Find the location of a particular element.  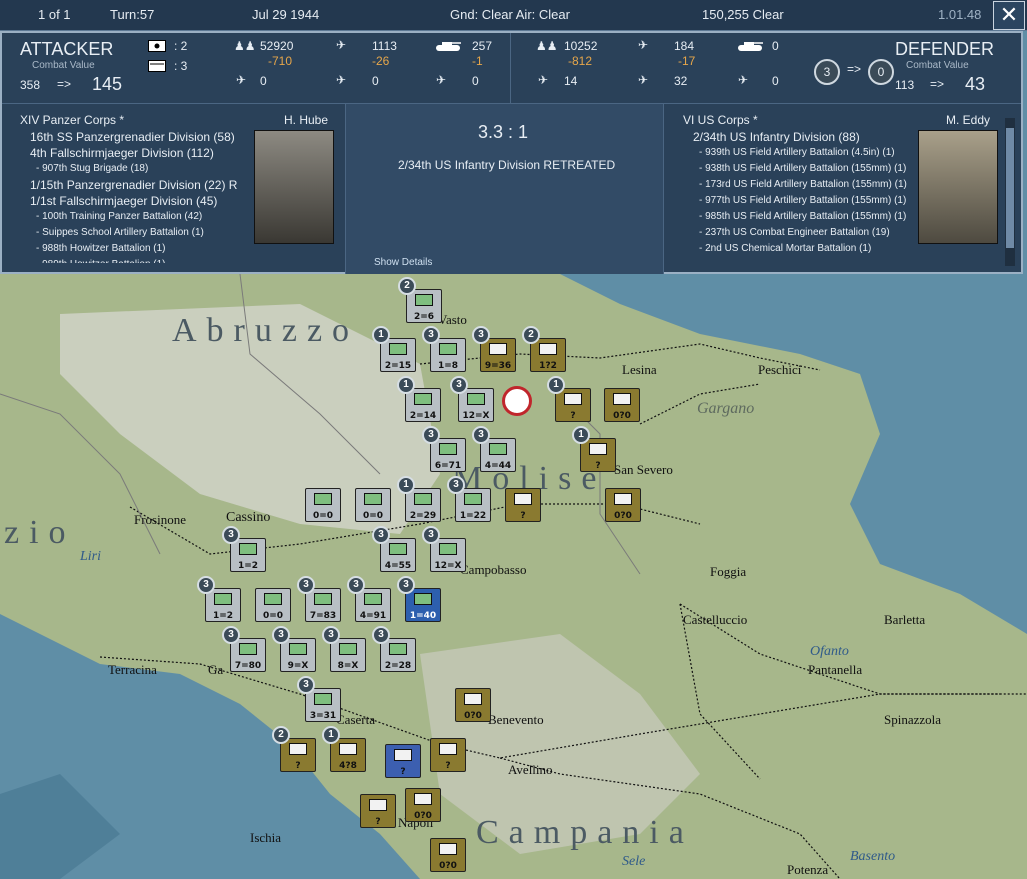

unit-list-item: - 988th Howitzer Battalion (1) is located at coordinates (133, 249).